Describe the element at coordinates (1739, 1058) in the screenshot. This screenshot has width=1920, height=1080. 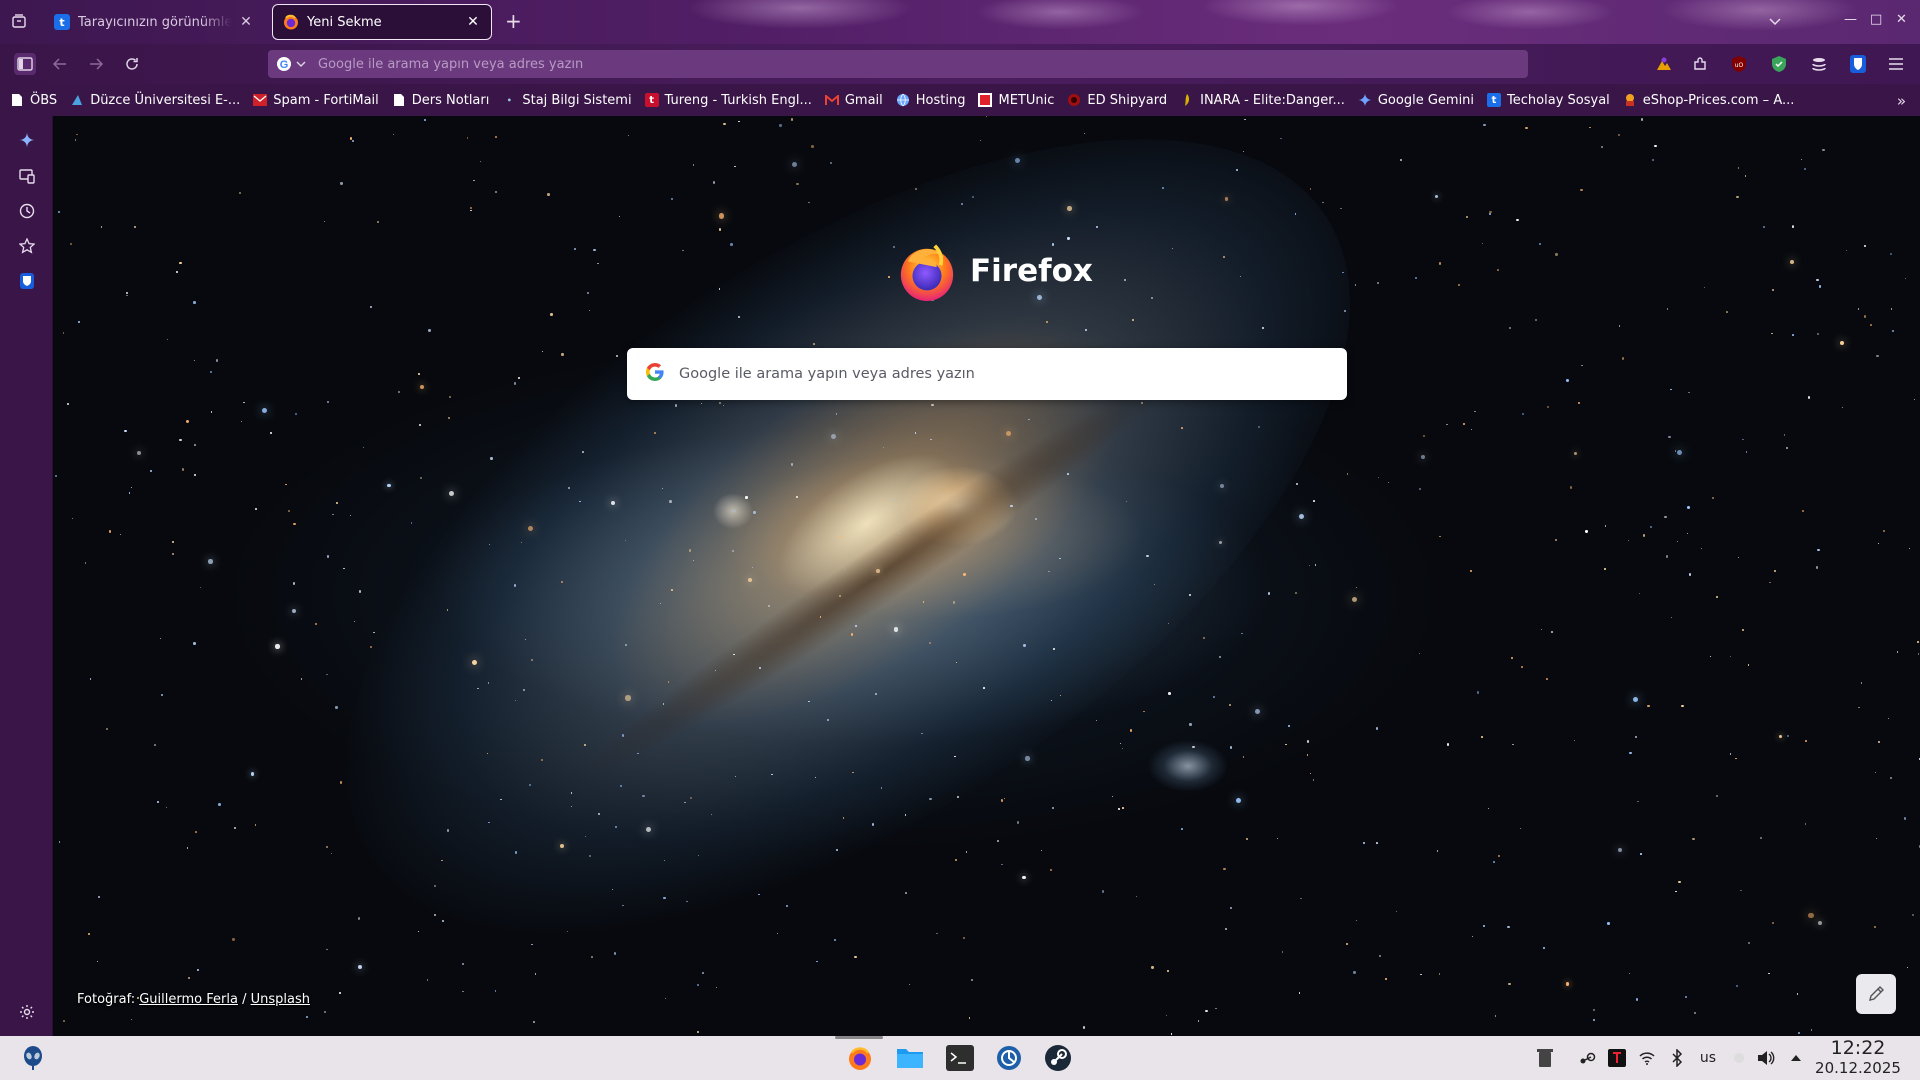
I see `night-light-icon` at that location.